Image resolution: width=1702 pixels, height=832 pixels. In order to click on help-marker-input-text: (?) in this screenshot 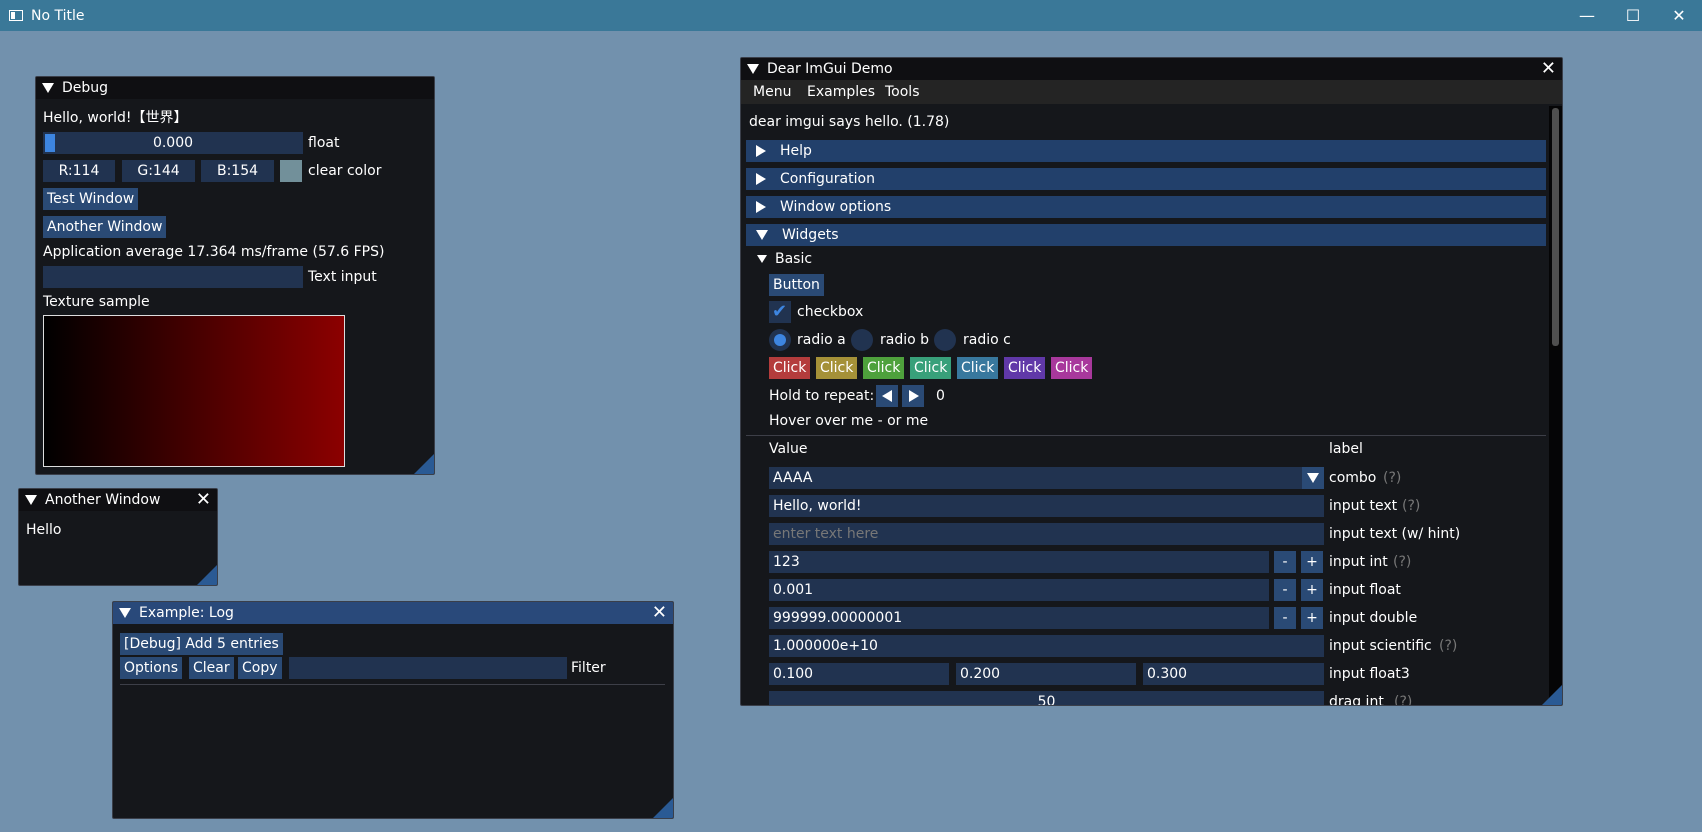, I will do `click(1411, 506)`.